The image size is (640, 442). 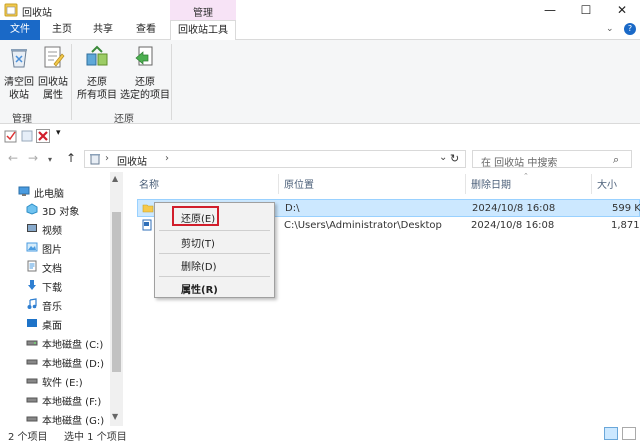 I want to click on minimize-button: —, so click(x=550, y=10).